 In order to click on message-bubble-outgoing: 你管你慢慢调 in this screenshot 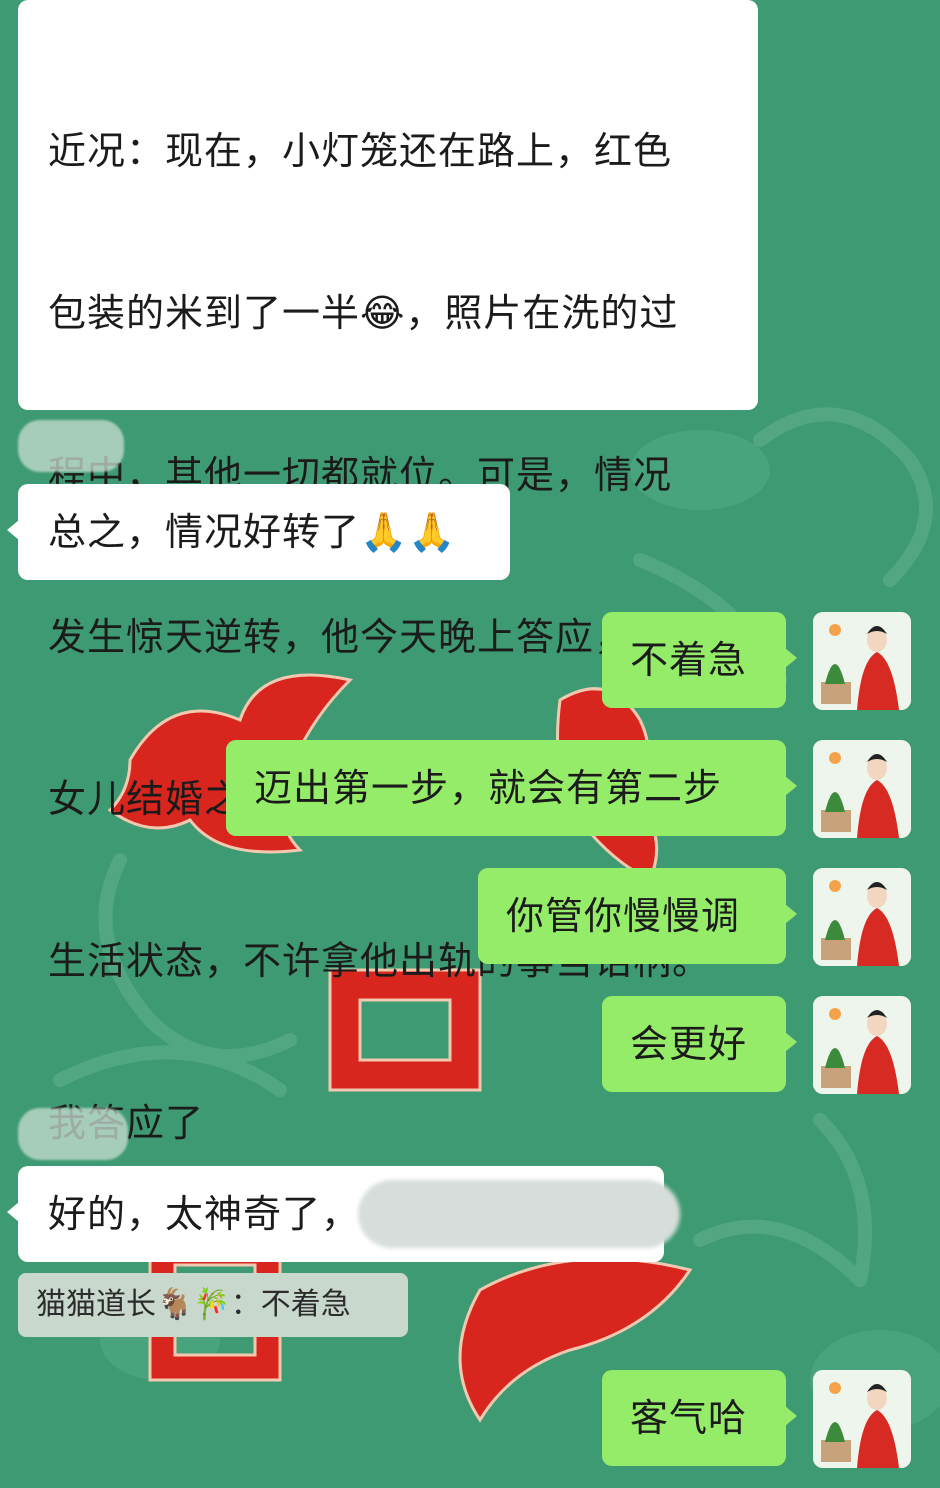, I will do `click(637, 916)`.